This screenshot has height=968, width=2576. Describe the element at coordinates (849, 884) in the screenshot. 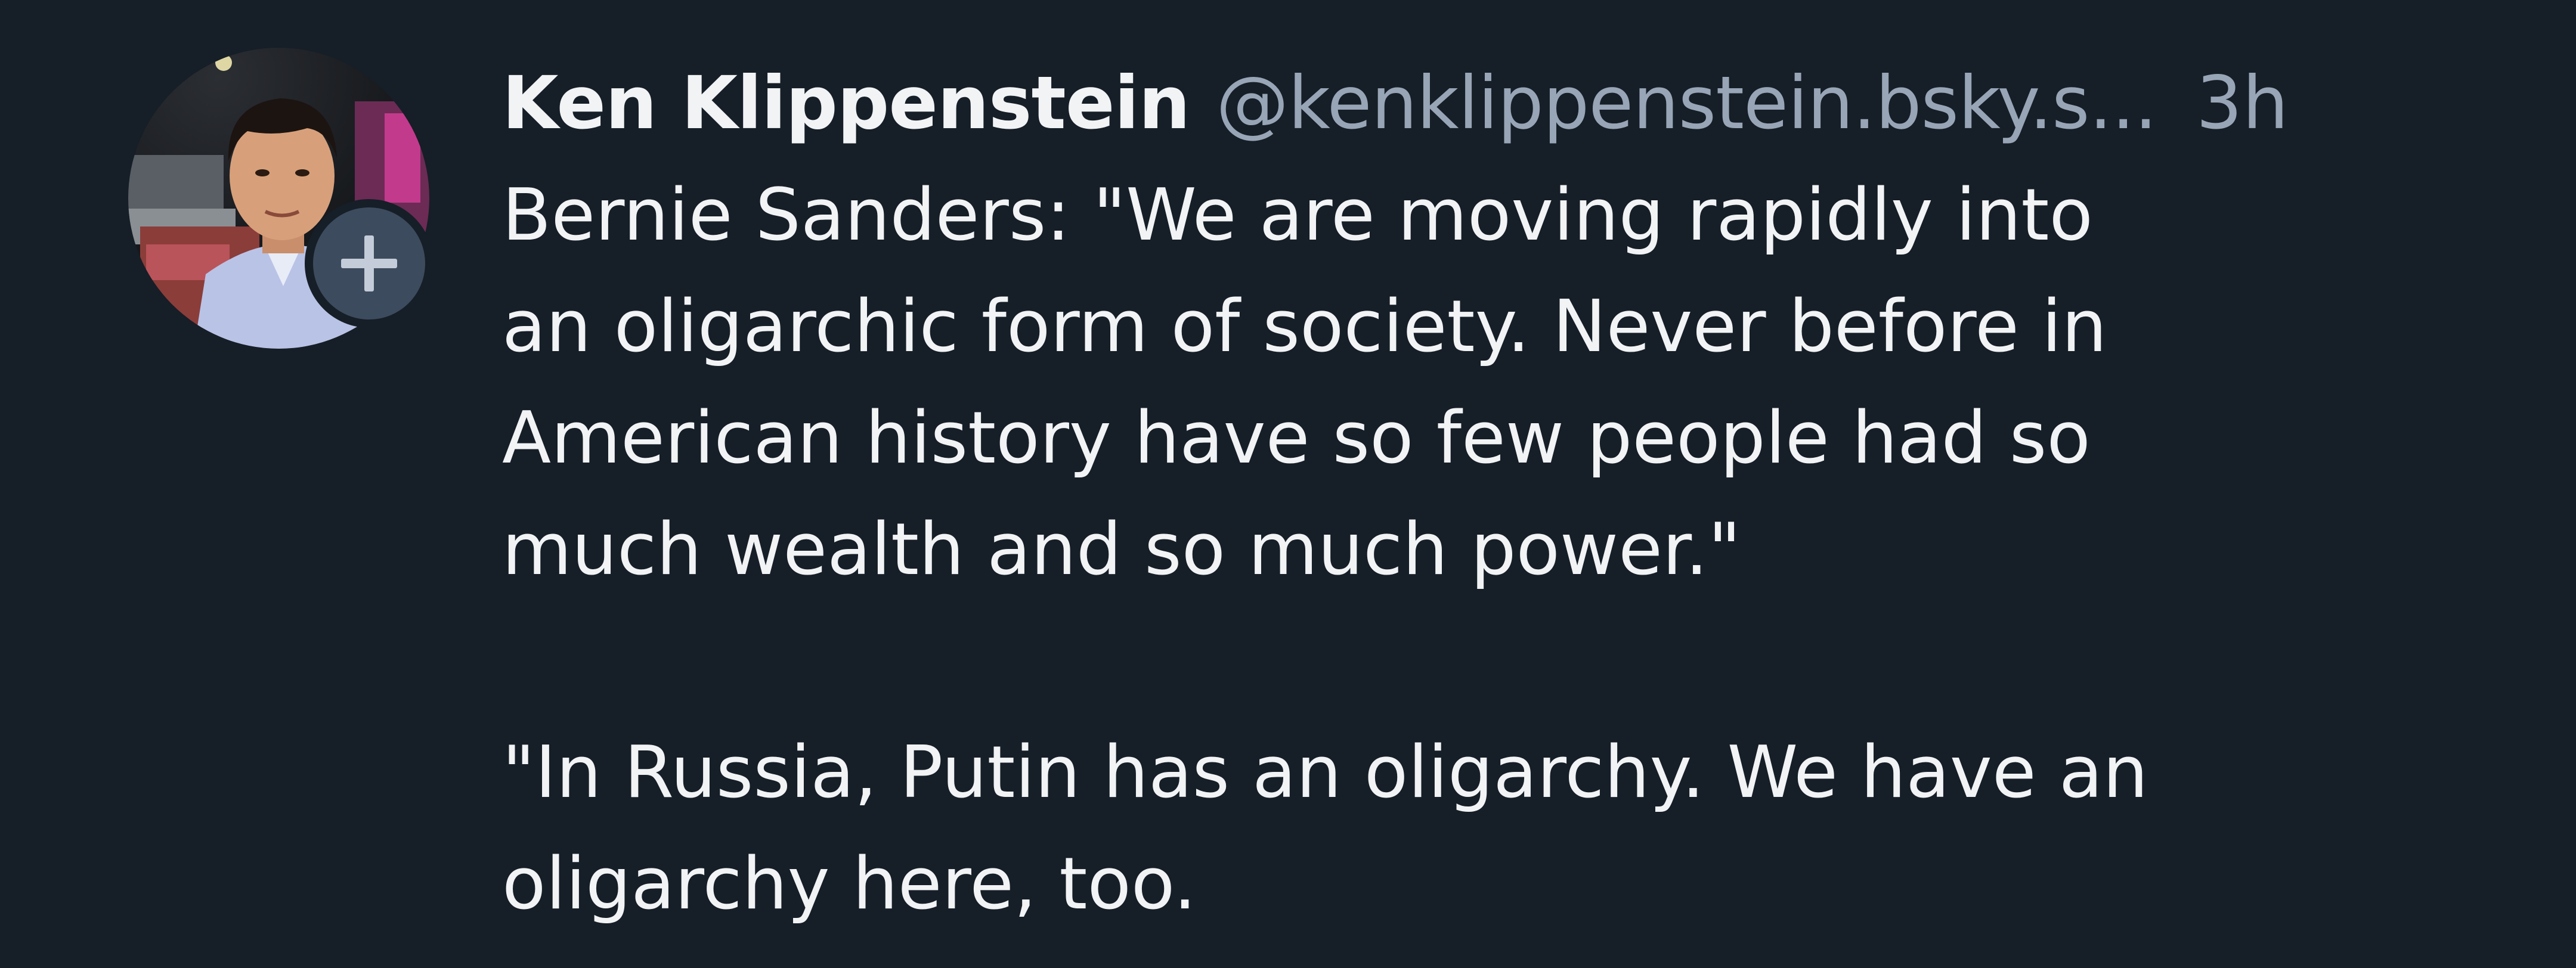

I see `body-line: oligarchy here, too.` at that location.